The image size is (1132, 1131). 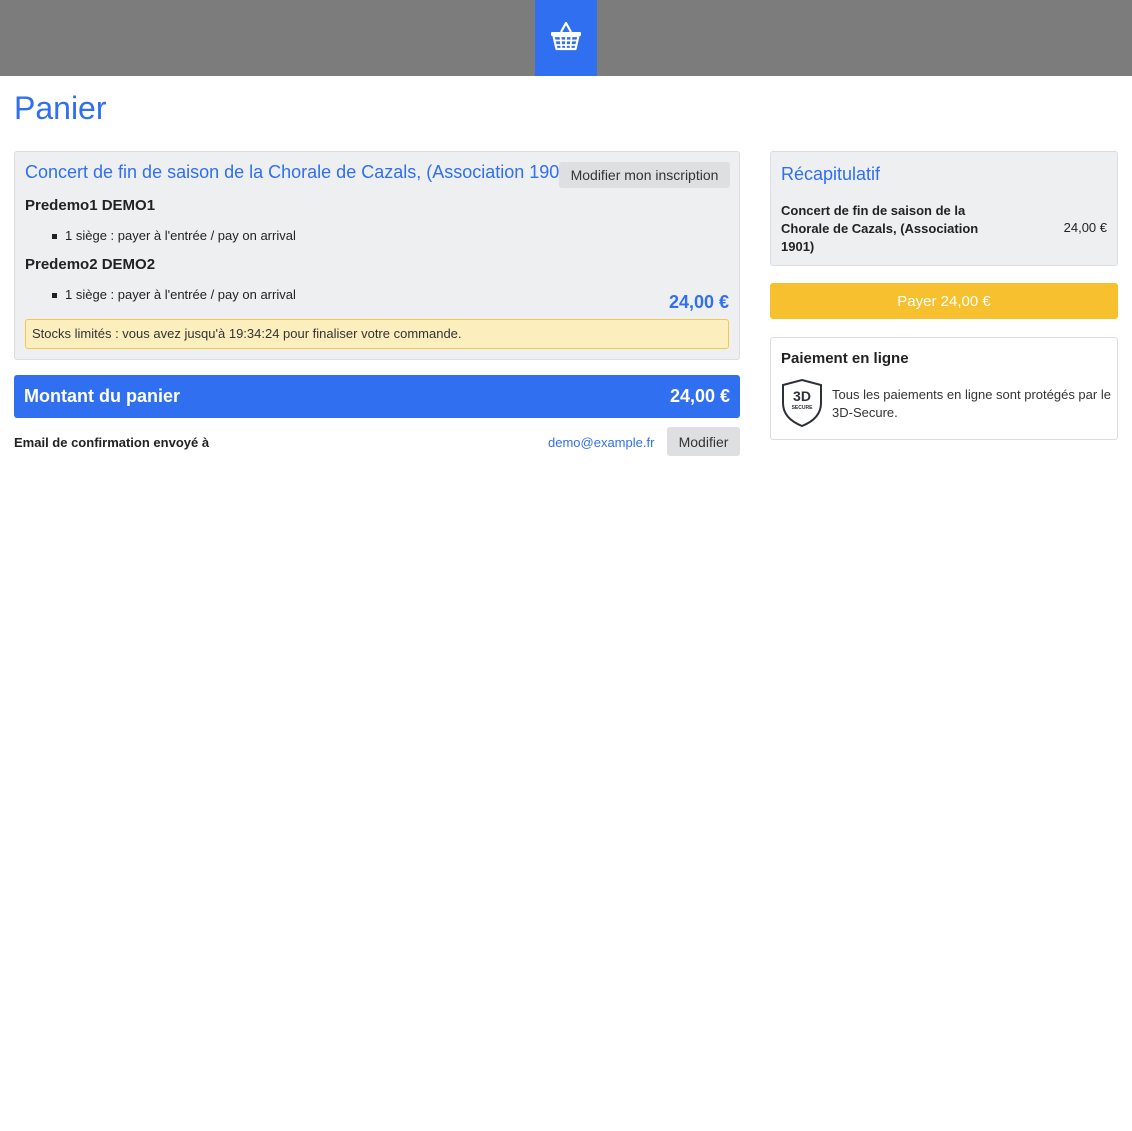 What do you see at coordinates (703, 441) in the screenshot?
I see `modify-email-button: Modifier` at bounding box center [703, 441].